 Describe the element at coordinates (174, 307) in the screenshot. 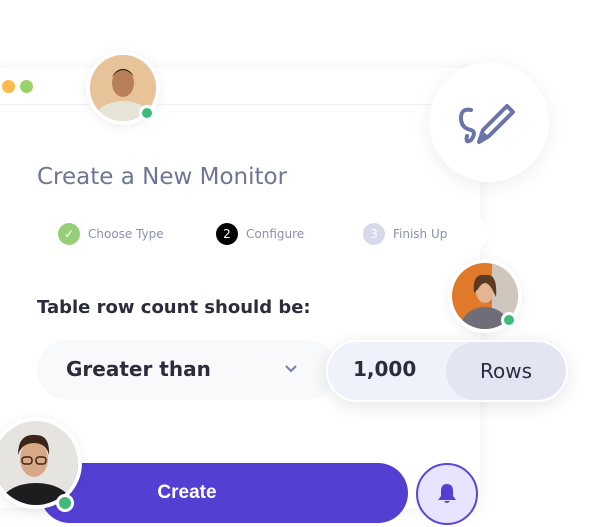

I see `condition-label: Table row count should be:` at that location.